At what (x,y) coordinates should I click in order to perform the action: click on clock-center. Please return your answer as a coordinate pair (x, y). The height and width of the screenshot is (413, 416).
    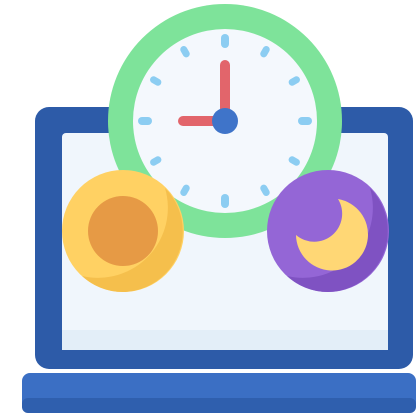
    Looking at the image, I should click on (225, 121).